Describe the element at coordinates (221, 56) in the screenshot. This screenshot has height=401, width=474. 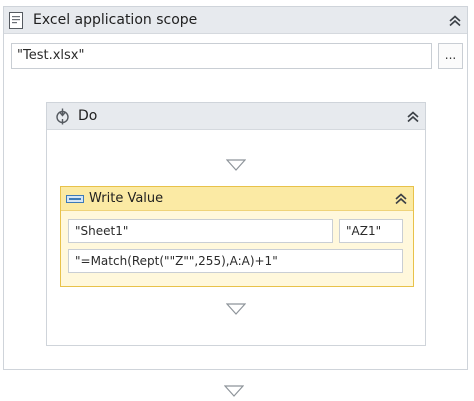
I see `workbook-path-input: "Test.xlsx"` at that location.